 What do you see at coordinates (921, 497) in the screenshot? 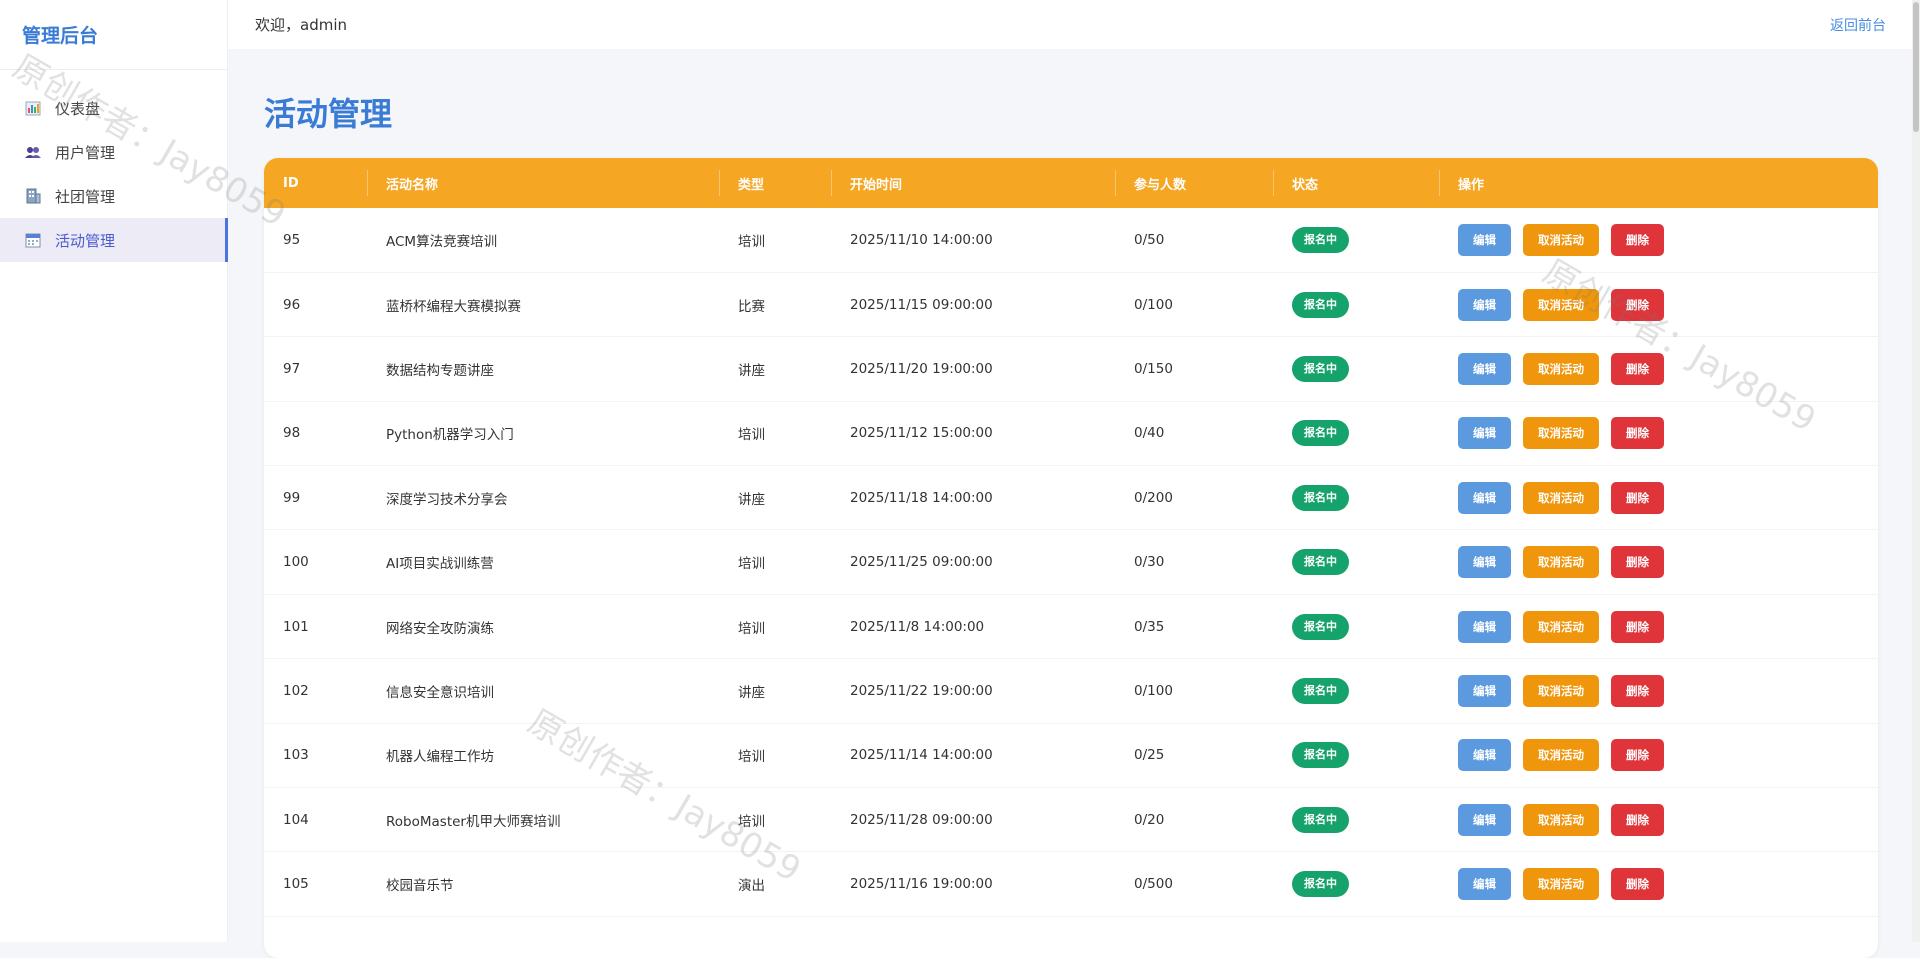
I see `cell-start-time: 2025/11/18 14:00:00` at bounding box center [921, 497].